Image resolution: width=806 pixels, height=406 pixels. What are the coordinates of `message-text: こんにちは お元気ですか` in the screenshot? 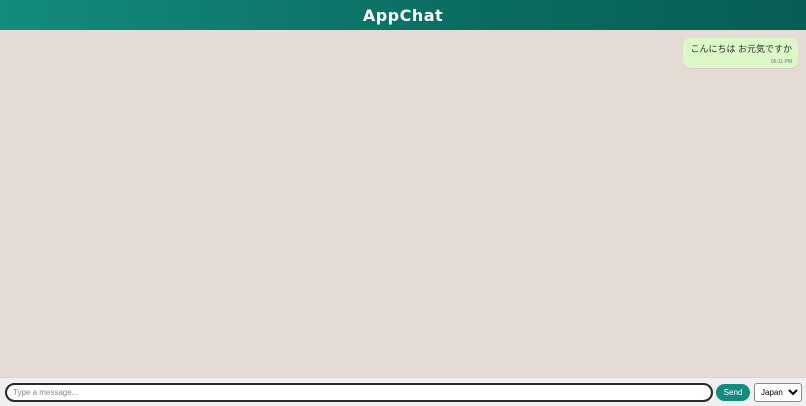 It's located at (741, 49).